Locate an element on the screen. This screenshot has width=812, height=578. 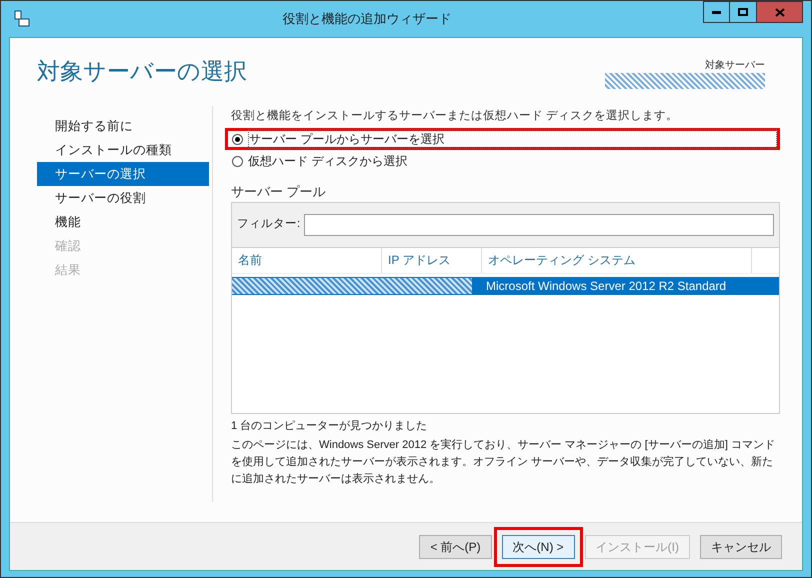
section-title: サーバー プール is located at coordinates (279, 192).